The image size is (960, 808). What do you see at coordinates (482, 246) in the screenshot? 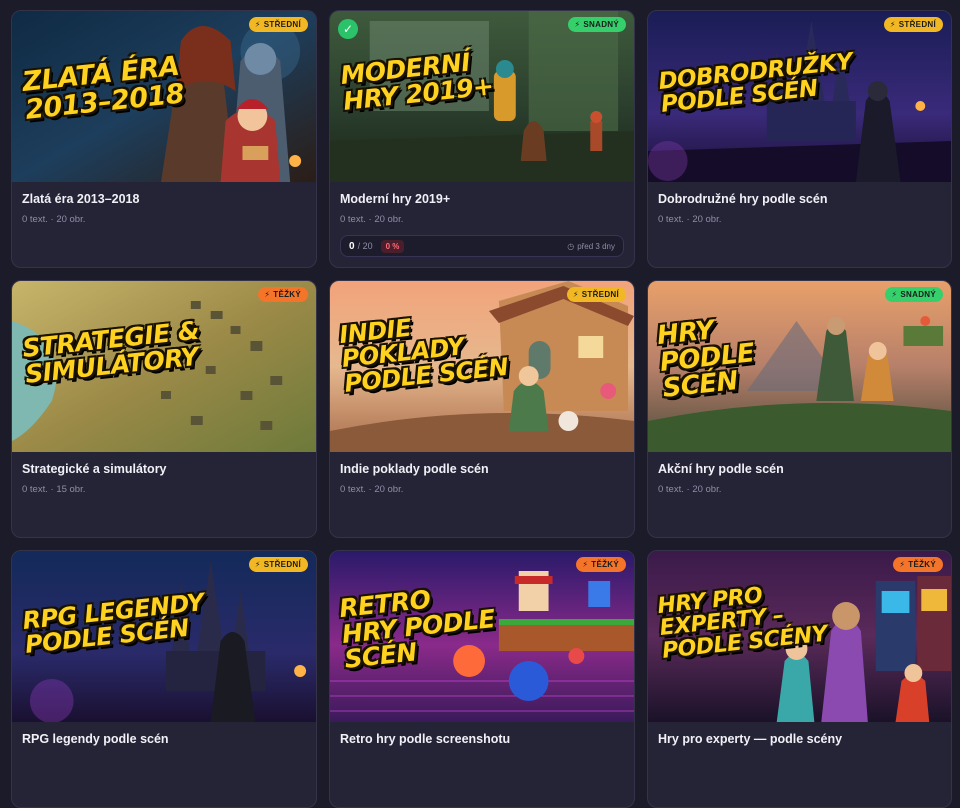
I see `progress-bar: 0 / 20 0 % ◷ před 3 dny` at bounding box center [482, 246].